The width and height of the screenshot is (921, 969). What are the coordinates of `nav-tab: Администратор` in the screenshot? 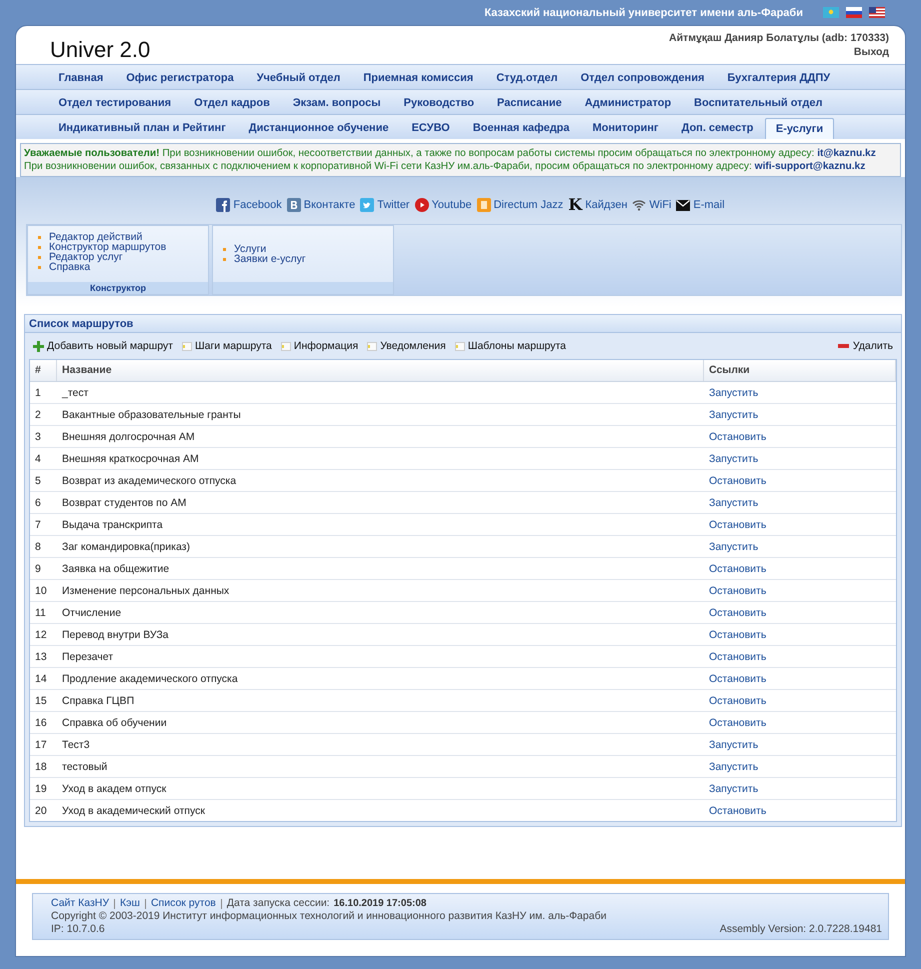 It's located at (628, 105).